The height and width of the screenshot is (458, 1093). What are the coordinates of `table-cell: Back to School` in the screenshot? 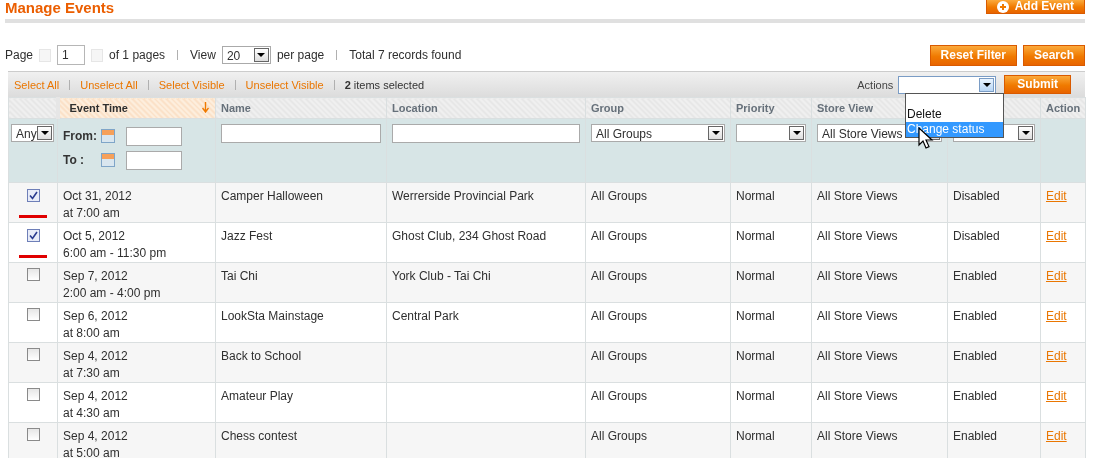 It's located at (261, 356).